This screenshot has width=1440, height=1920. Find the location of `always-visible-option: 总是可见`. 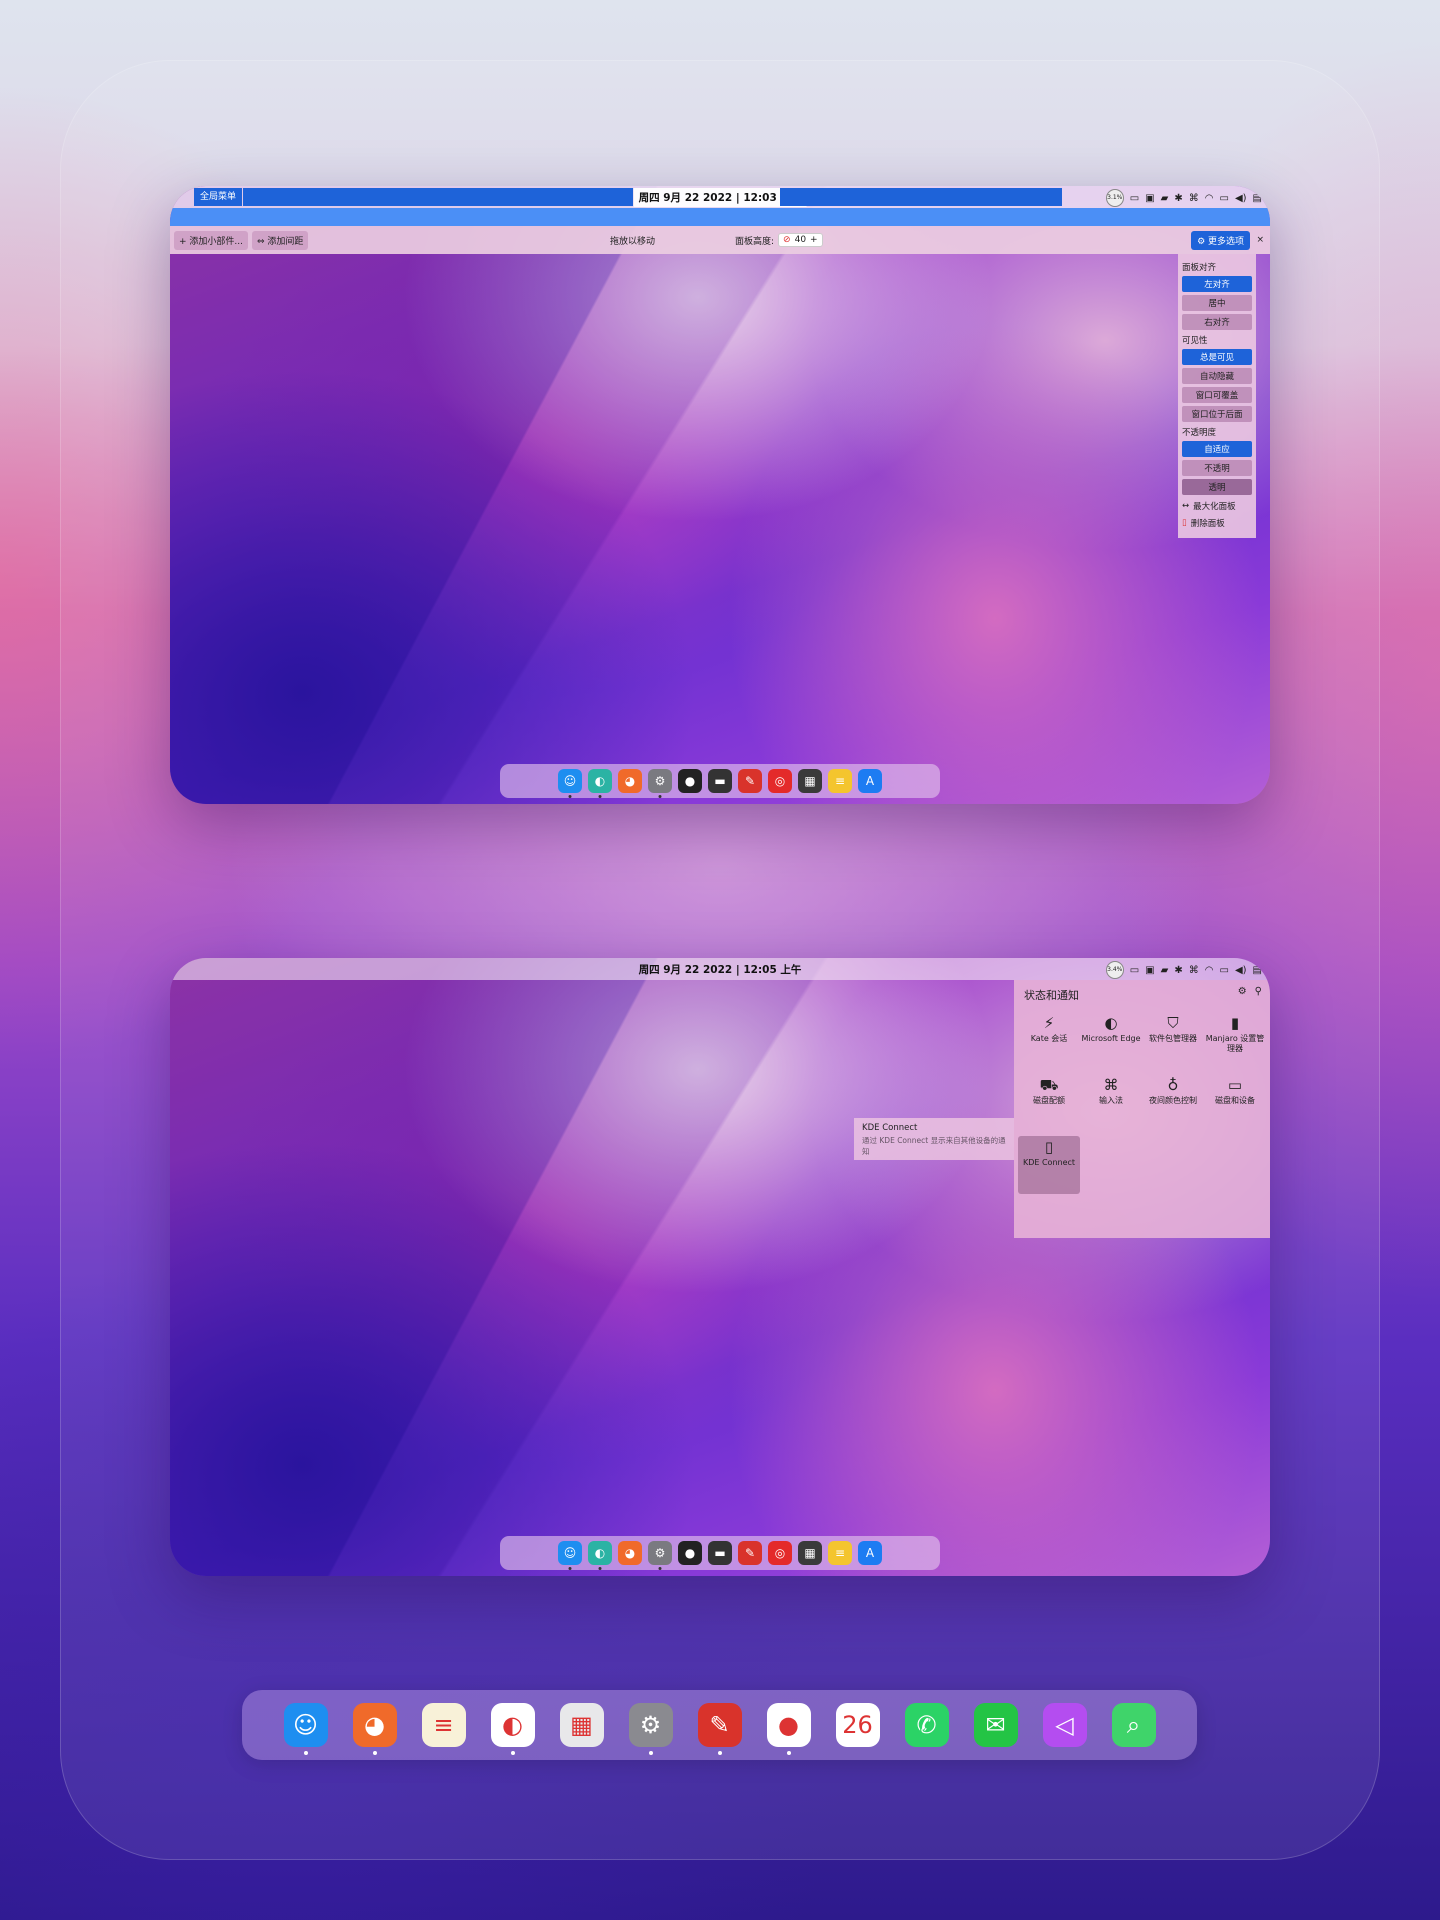

always-visible-option: 总是可见 is located at coordinates (1217, 357).